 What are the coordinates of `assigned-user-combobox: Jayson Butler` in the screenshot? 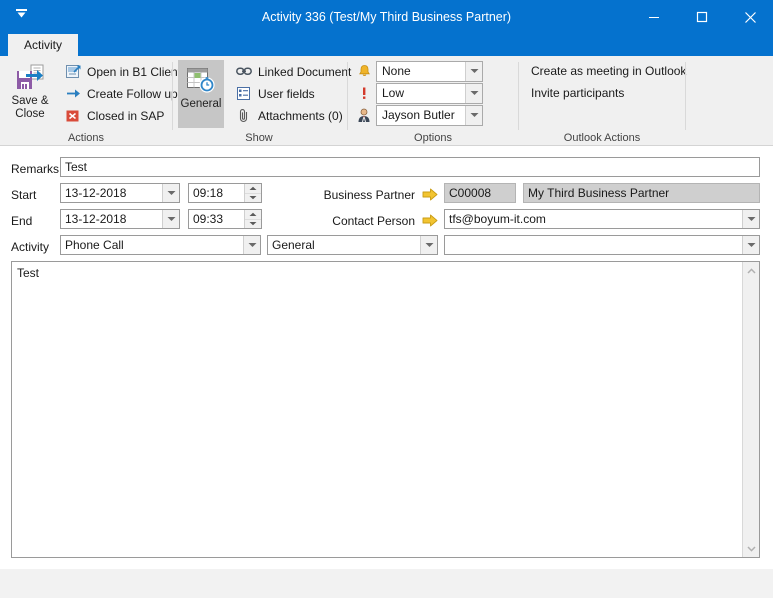 It's located at (429, 115).